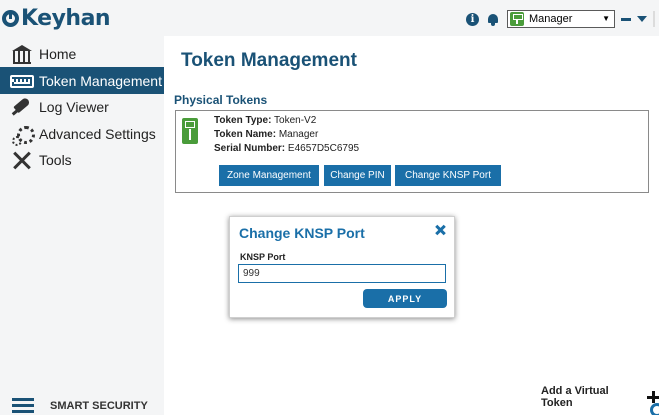  What do you see at coordinates (58, 53) in the screenshot?
I see `sidebar-item-label: Home` at bounding box center [58, 53].